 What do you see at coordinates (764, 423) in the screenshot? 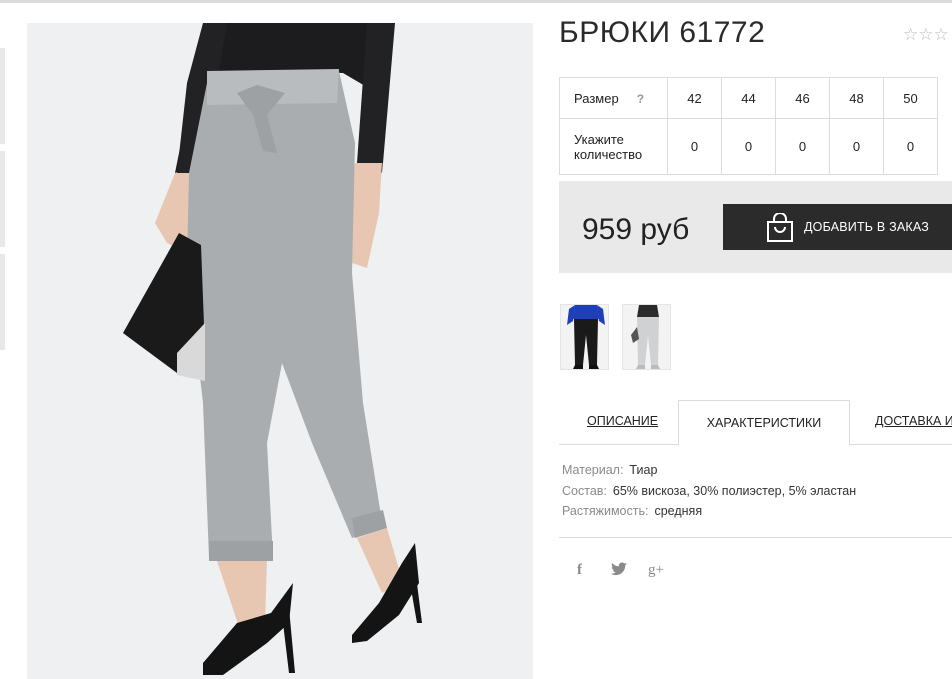
I see `tab-characteristics: ХАРАКТЕРИСТИКИ` at bounding box center [764, 423].